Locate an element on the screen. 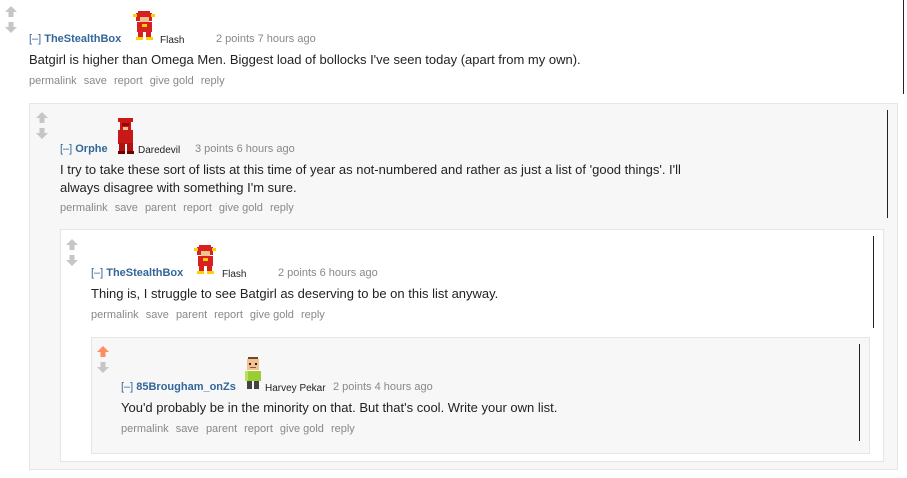 The height and width of the screenshot is (478, 907). flair-label: Daredevil is located at coordinates (159, 150).